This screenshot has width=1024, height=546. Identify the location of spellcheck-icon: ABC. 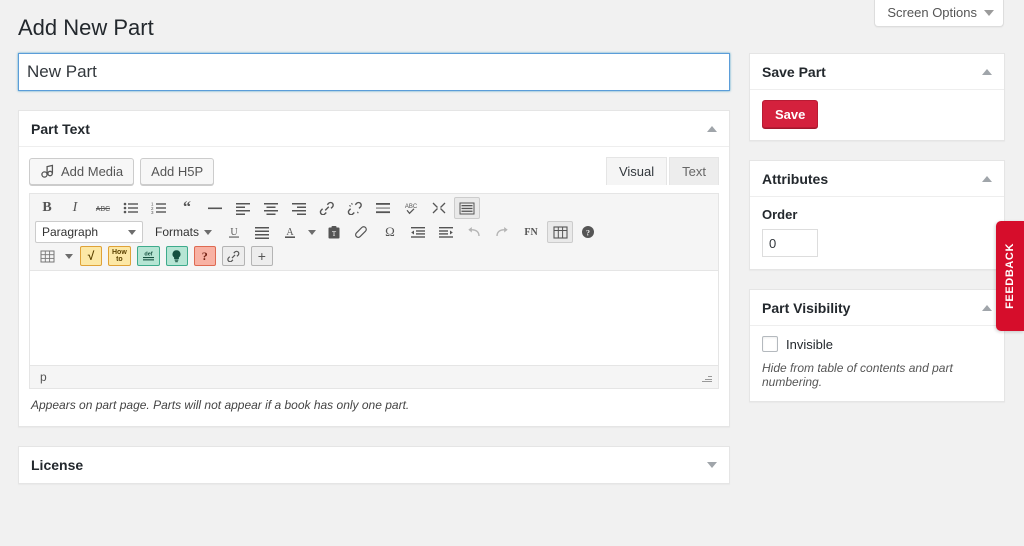
(411, 208).